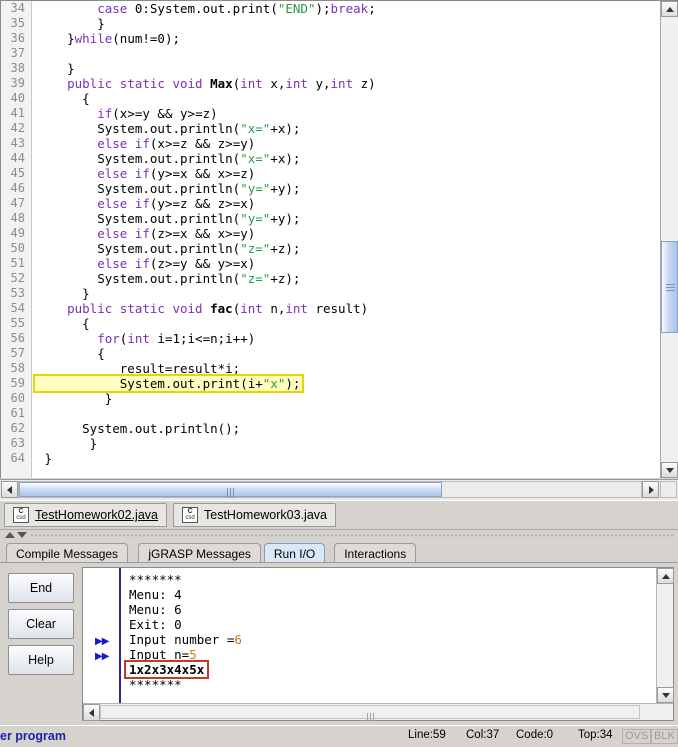 The image size is (678, 747). Describe the element at coordinates (330, 143) in the screenshot. I see `code-line: 43 else if(x>=z && z>=y)` at that location.